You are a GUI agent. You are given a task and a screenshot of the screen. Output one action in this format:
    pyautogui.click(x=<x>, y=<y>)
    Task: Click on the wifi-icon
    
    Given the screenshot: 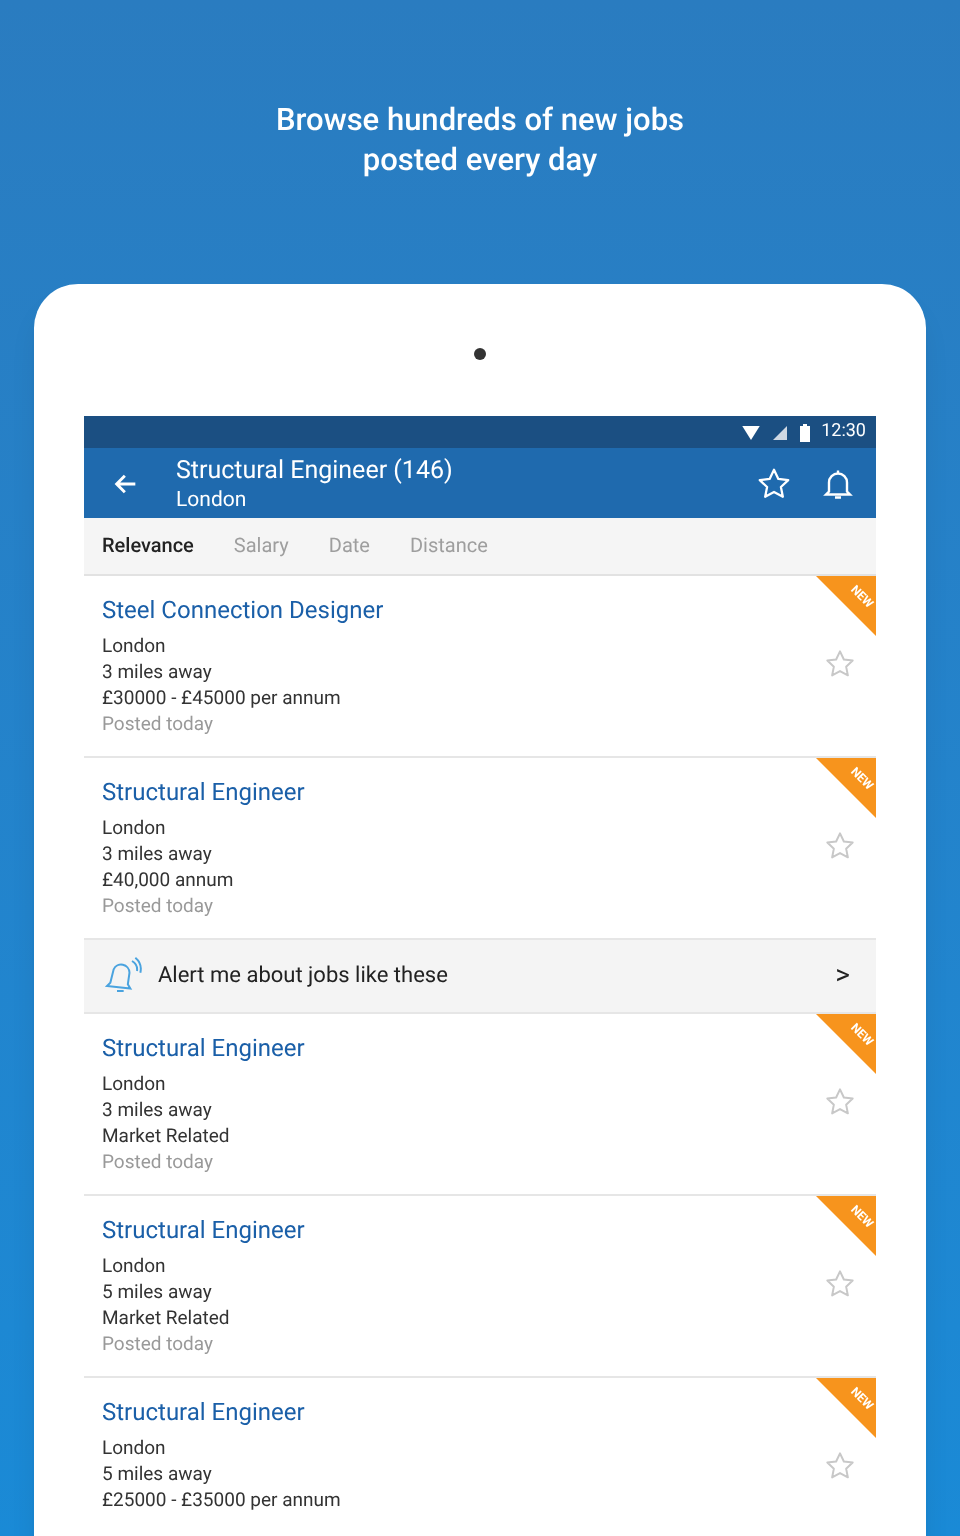 What is the action you would take?
    pyautogui.click(x=750, y=432)
    